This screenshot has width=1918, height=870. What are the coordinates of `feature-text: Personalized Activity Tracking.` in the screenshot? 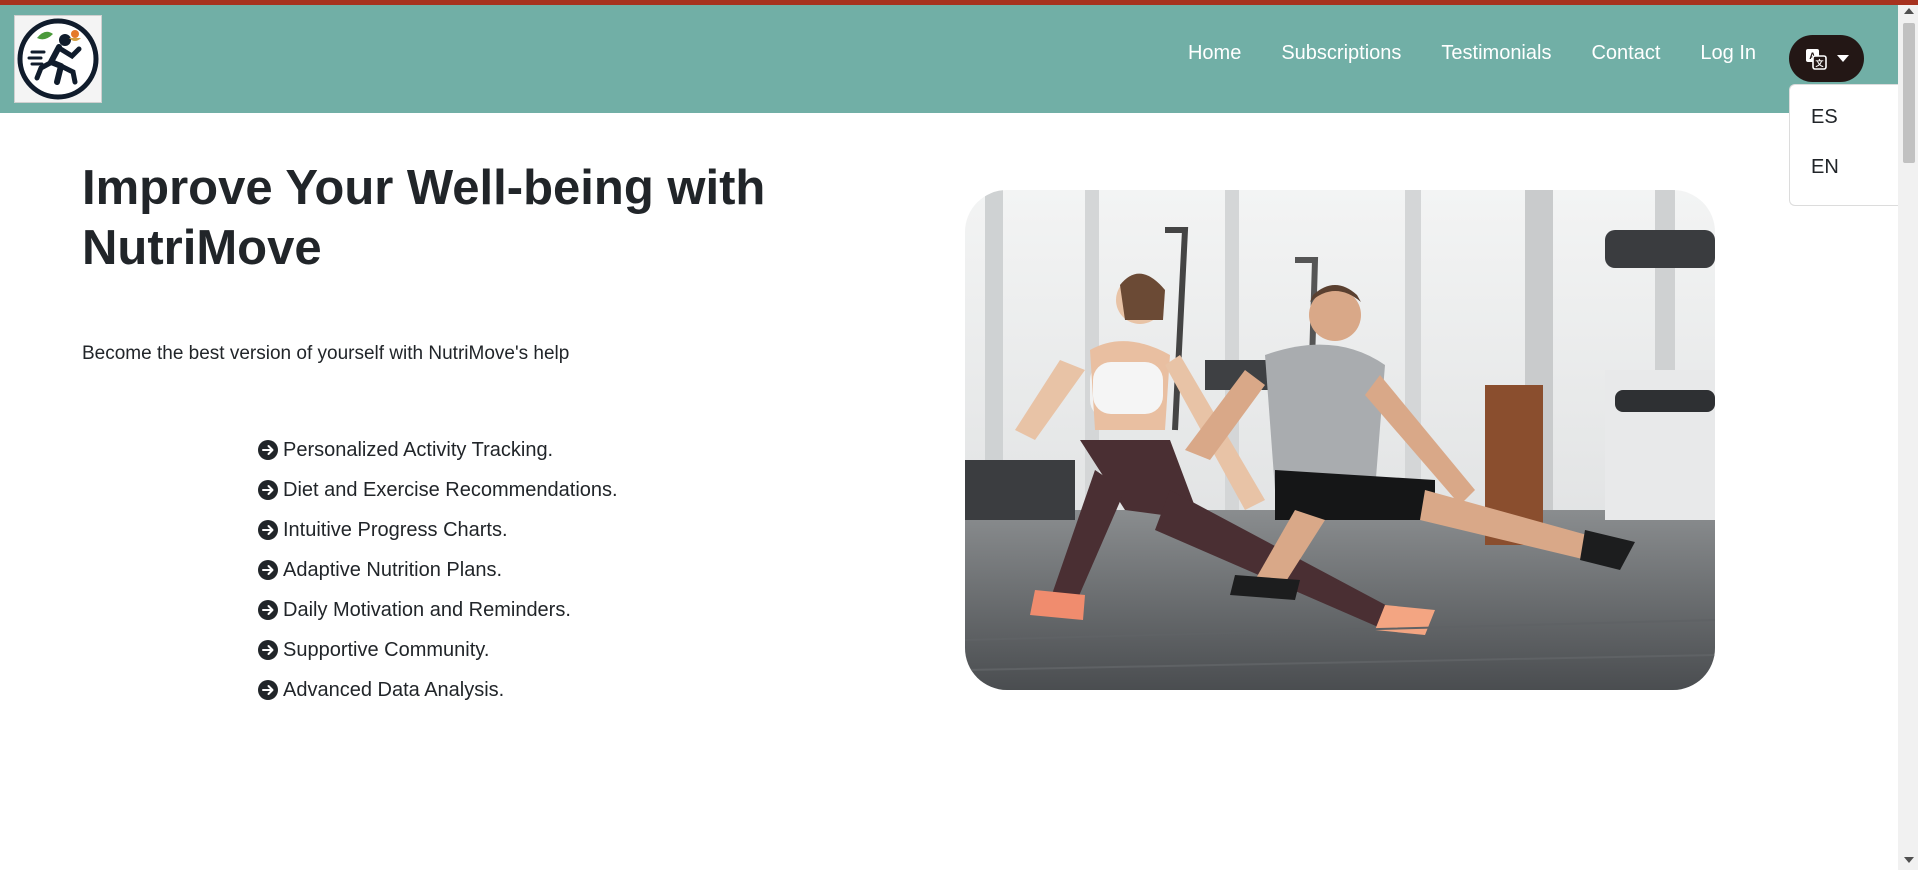 It's located at (418, 449).